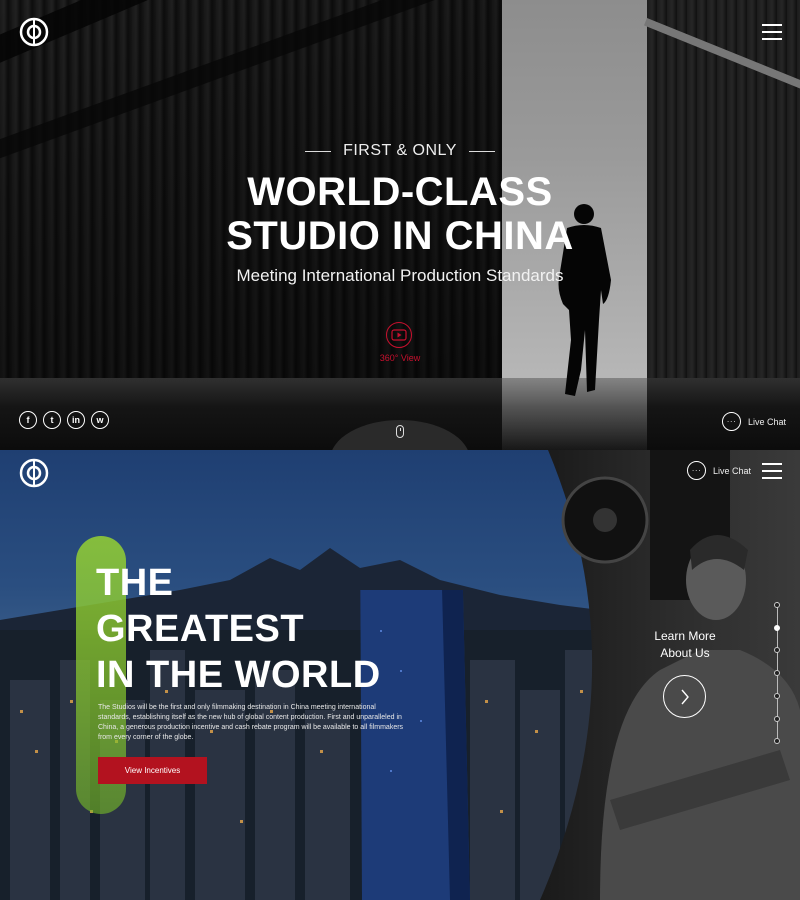 The height and width of the screenshot is (900, 800). I want to click on play-360-button, so click(399, 335).